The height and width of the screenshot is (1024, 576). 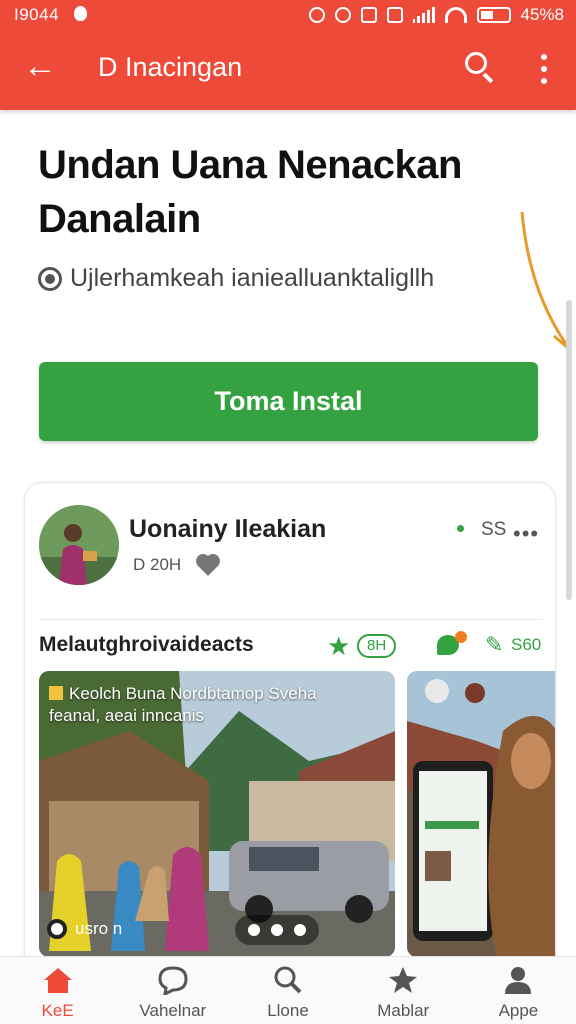 What do you see at coordinates (288, 1010) in the screenshot?
I see `nav-label-search: Llone` at bounding box center [288, 1010].